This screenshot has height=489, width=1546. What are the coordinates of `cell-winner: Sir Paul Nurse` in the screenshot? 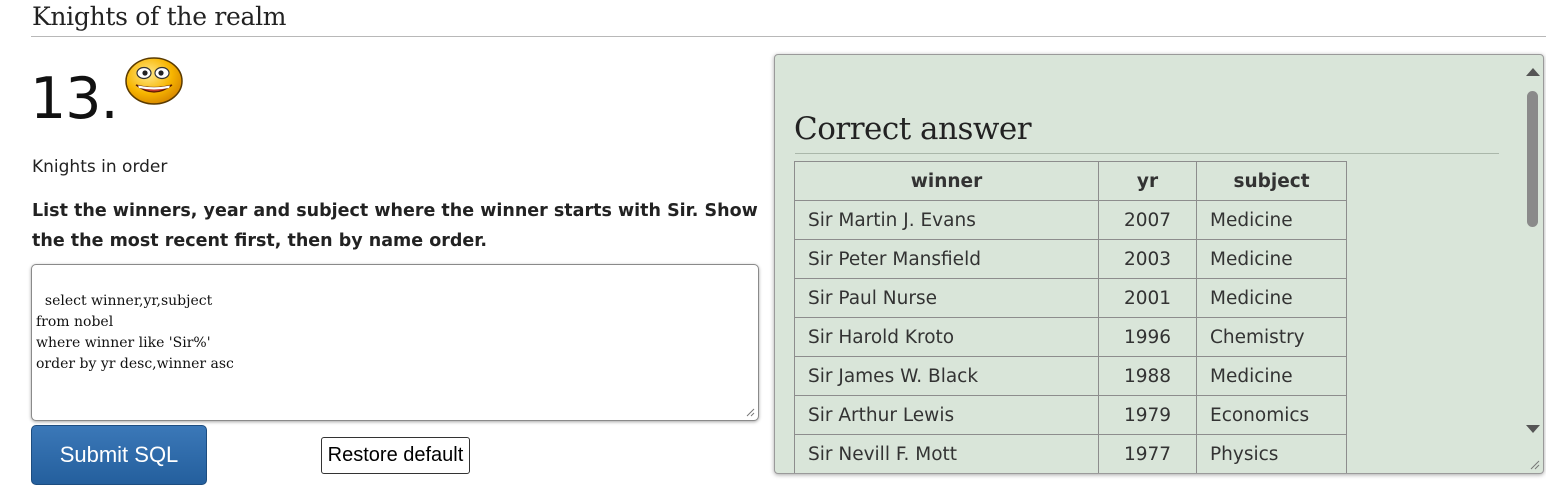 It's located at (946, 298).